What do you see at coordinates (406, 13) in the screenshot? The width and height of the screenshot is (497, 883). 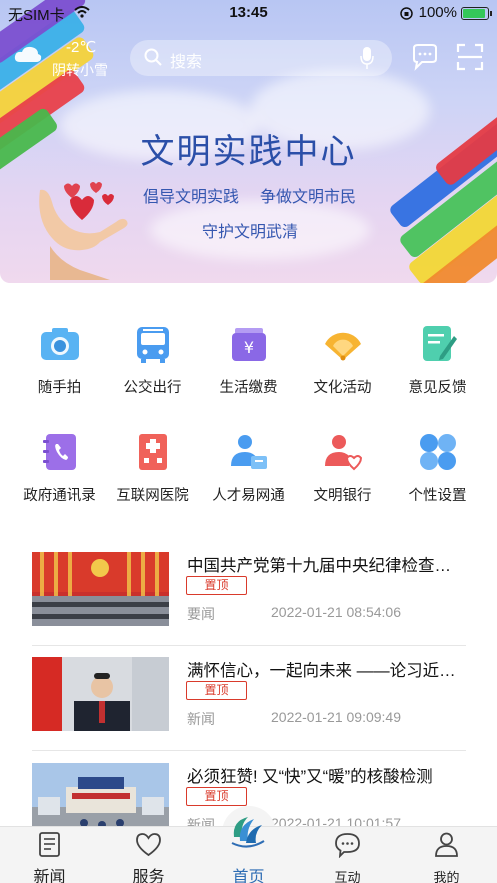 I see `rotation-lock-icon` at bounding box center [406, 13].